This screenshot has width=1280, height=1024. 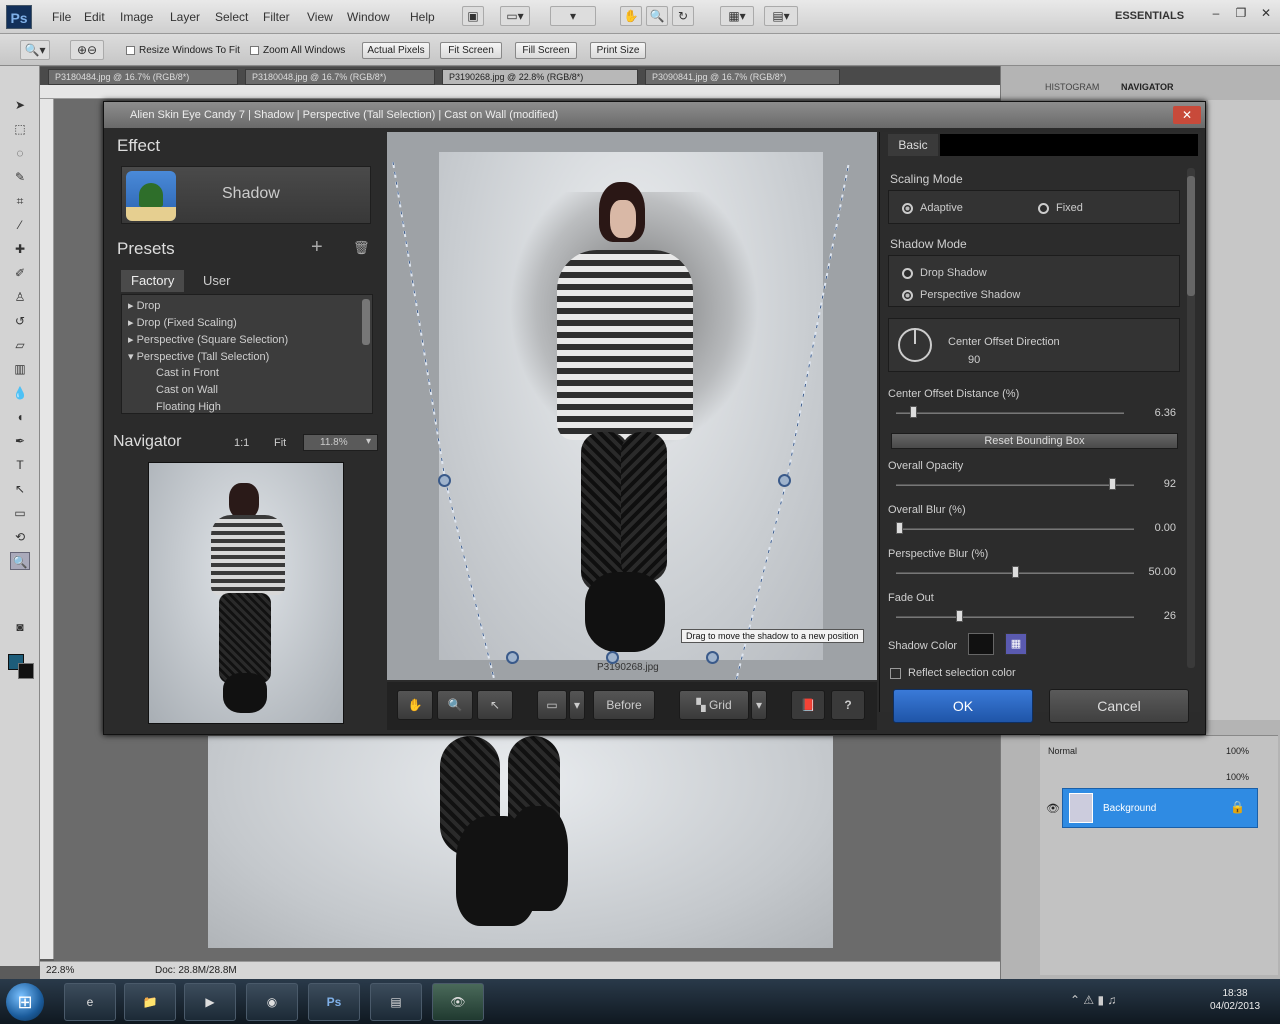 What do you see at coordinates (198, 356) in the screenshot?
I see `list-item: ▾ Perspective (Tall Selection)` at bounding box center [198, 356].